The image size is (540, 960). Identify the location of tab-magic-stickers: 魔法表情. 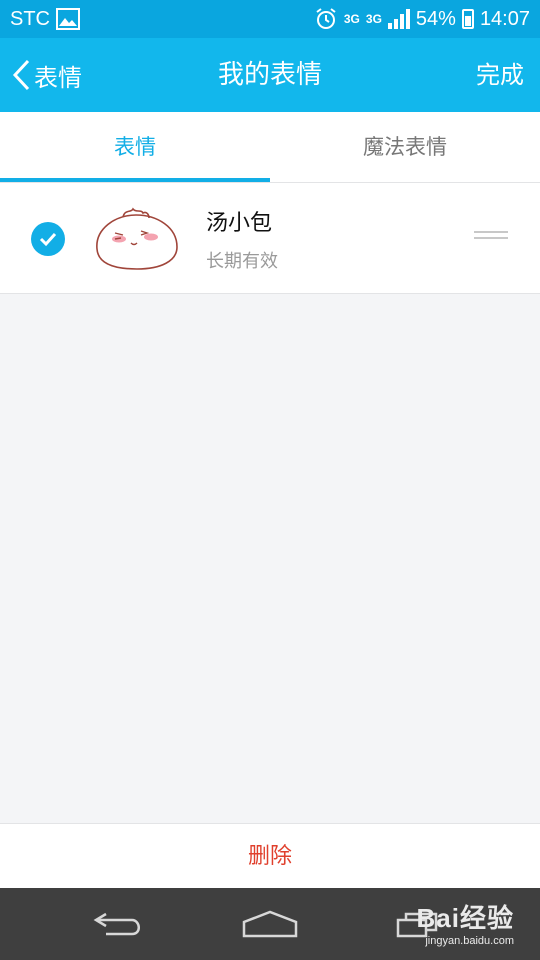
(405, 147).